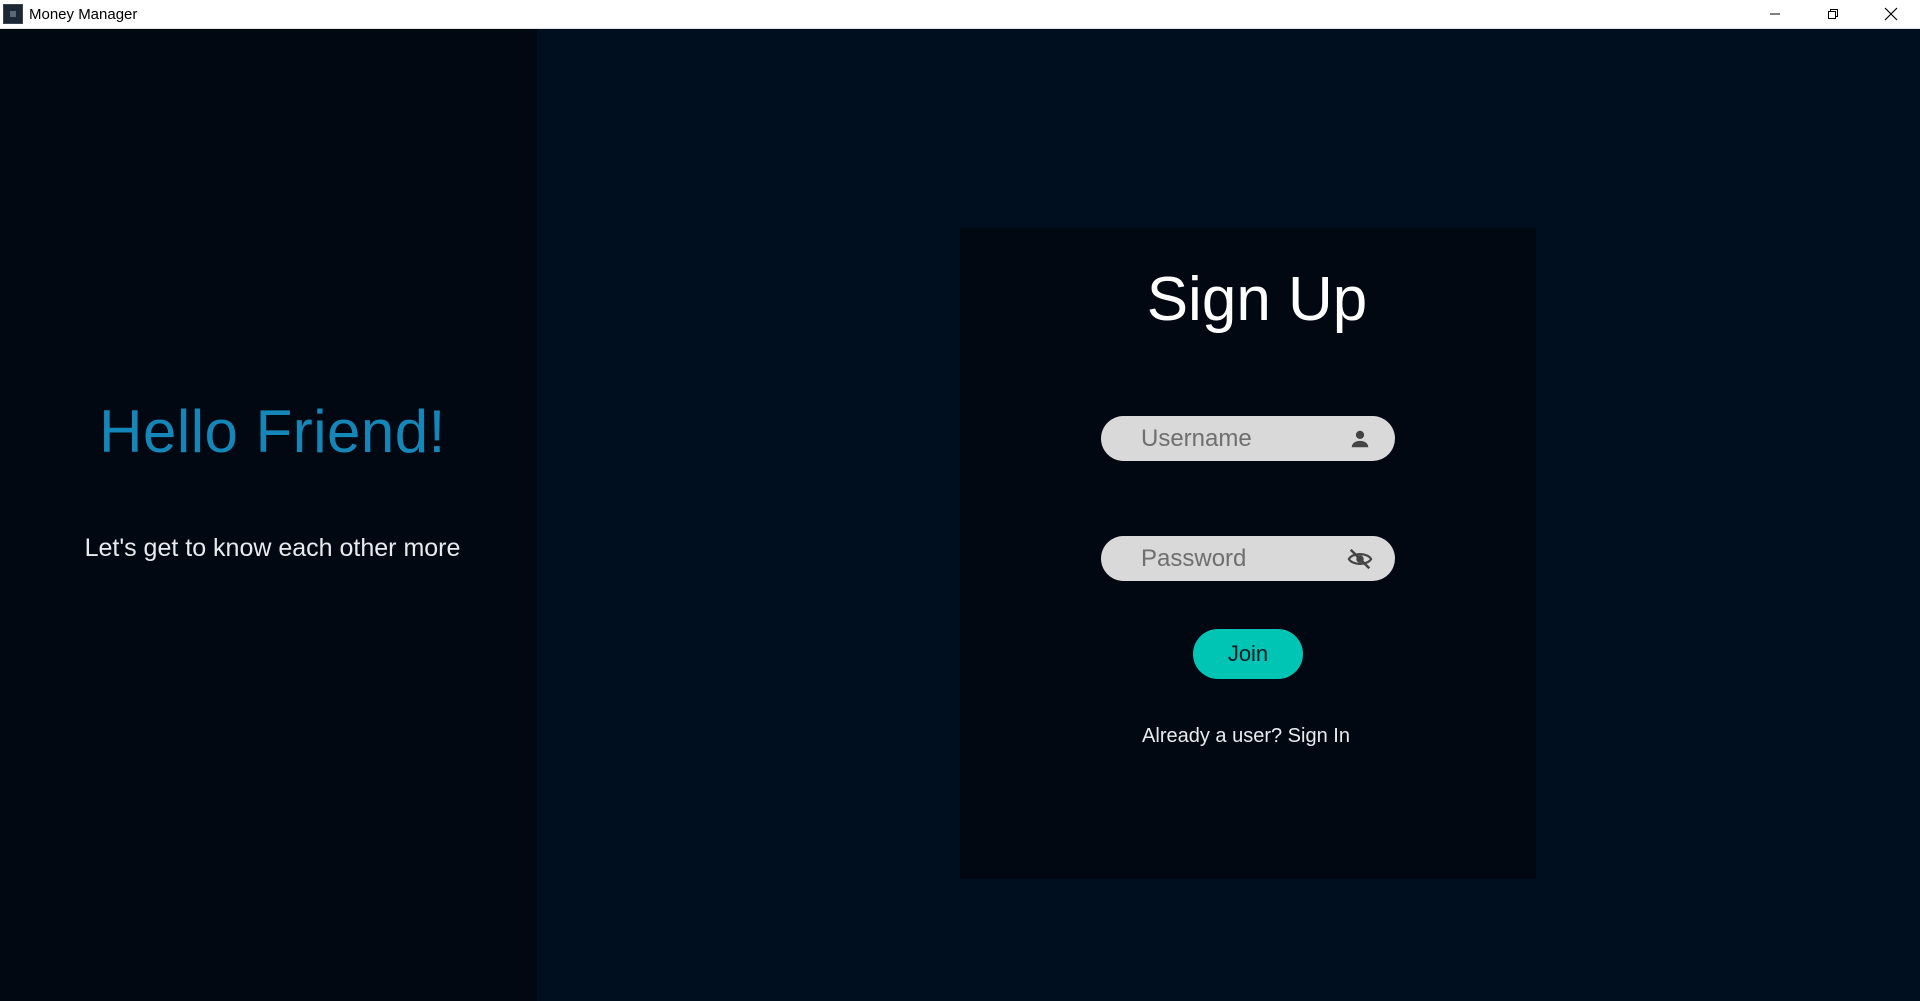 Image resolution: width=1920 pixels, height=1001 pixels. I want to click on window-title: Money Manager, so click(83, 14).